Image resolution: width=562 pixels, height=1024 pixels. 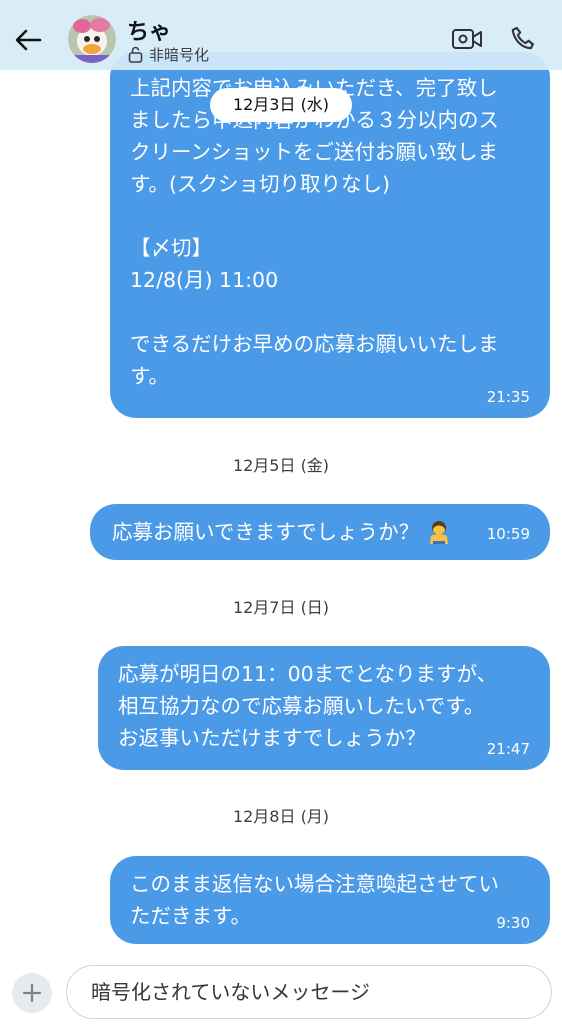 I want to click on message-input: 暗号化されていないメッセージ, so click(x=309, y=992).